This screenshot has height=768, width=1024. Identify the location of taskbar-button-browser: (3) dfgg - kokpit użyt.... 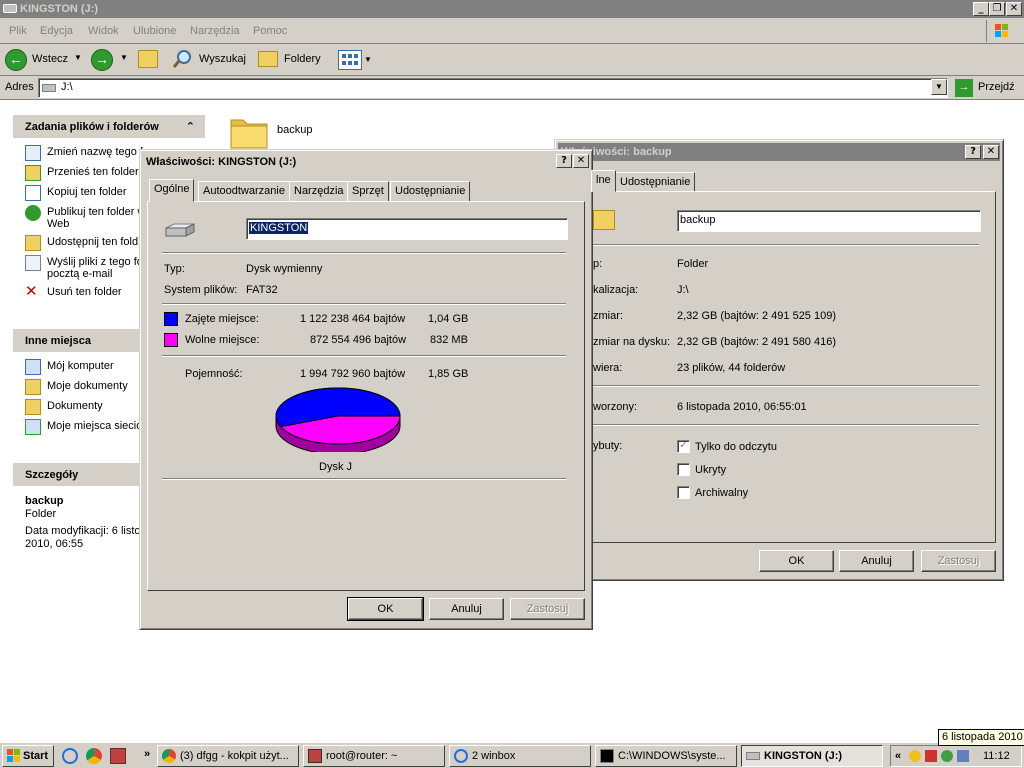
(228, 756).